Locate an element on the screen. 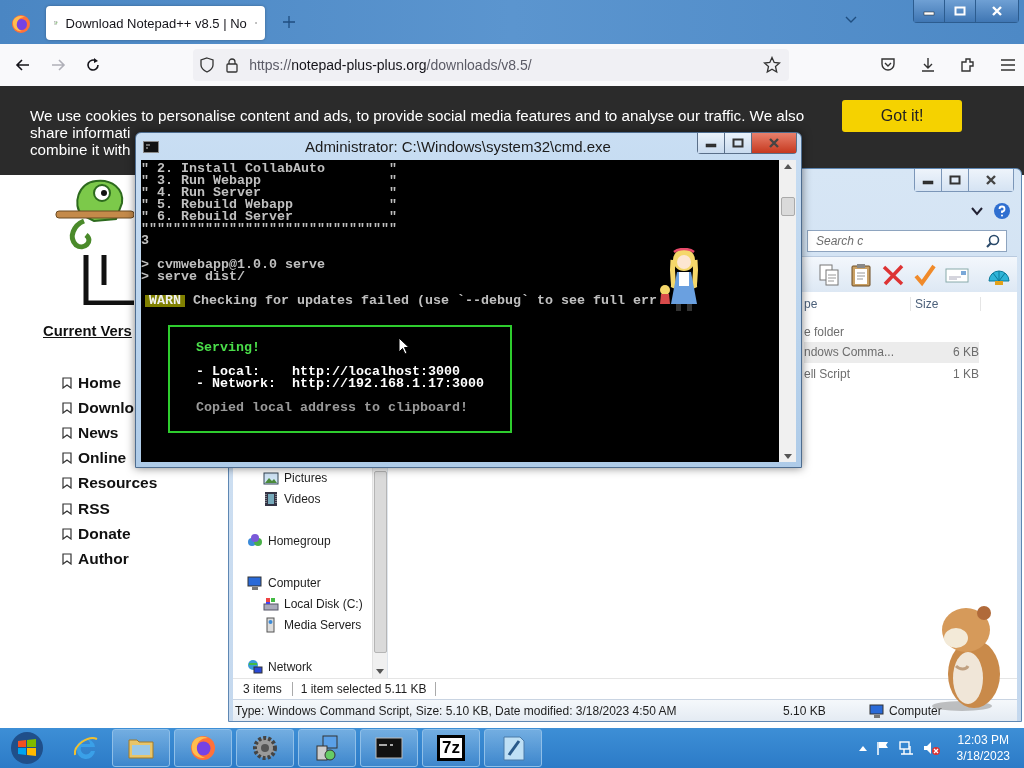  clock-date: 3/18/2023 is located at coordinates (983, 756).